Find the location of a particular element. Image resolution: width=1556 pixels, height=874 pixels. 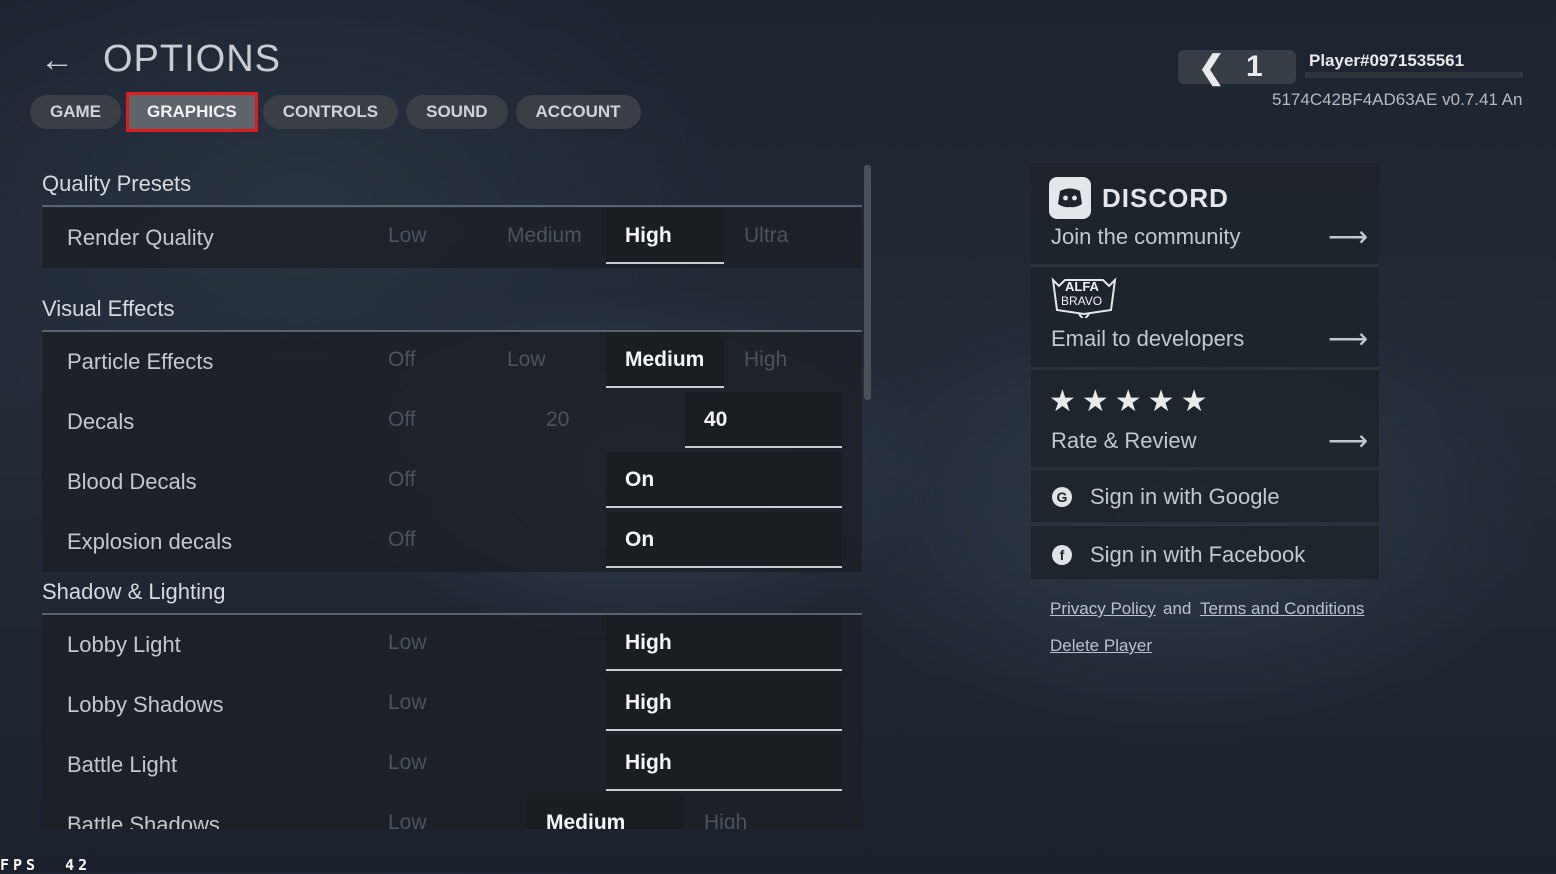

setting-label: Battle Shadows is located at coordinates (143, 820).